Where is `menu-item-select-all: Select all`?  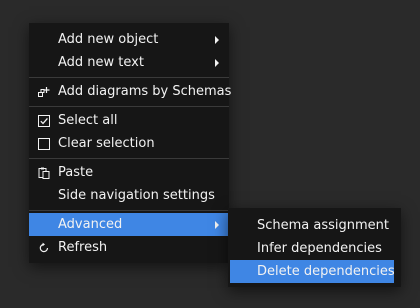 menu-item-select-all: Select all is located at coordinates (129, 120).